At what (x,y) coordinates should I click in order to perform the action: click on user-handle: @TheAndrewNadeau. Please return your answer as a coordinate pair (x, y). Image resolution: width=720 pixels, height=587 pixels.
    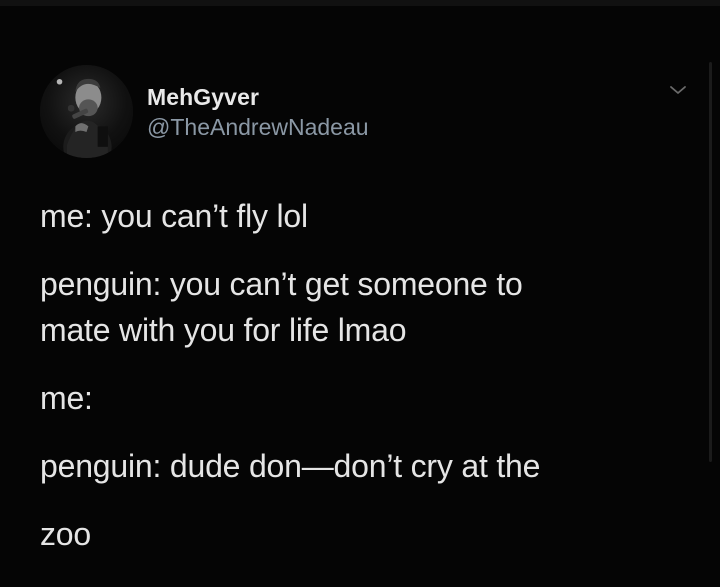
    Looking at the image, I should click on (258, 127).